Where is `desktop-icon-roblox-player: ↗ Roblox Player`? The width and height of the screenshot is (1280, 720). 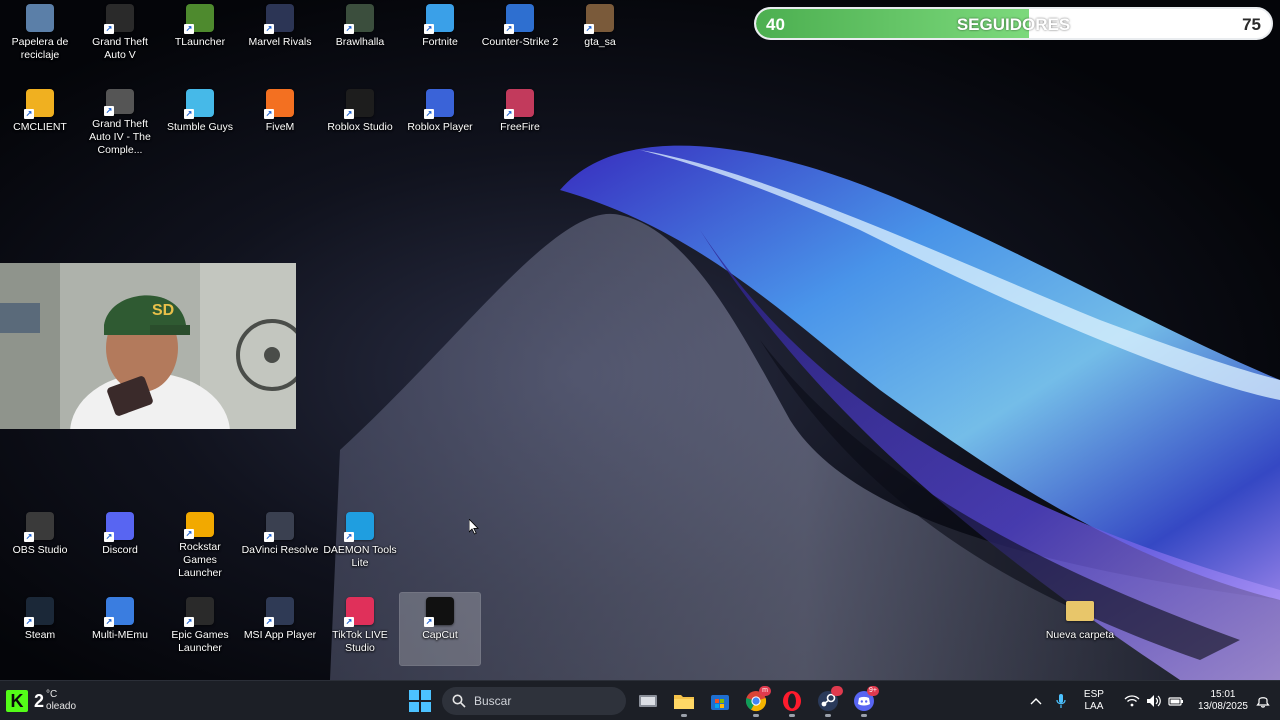 desktop-icon-roblox-player: ↗ Roblox Player is located at coordinates (440, 121).